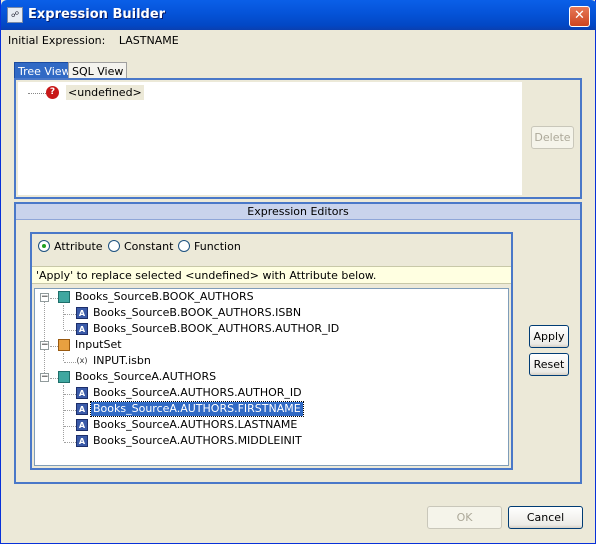 The image size is (596, 544). Describe the element at coordinates (197, 440) in the screenshot. I see `tree-node-label: Books_SourceA.AUTHORS.MIDDLEINIT` at that location.